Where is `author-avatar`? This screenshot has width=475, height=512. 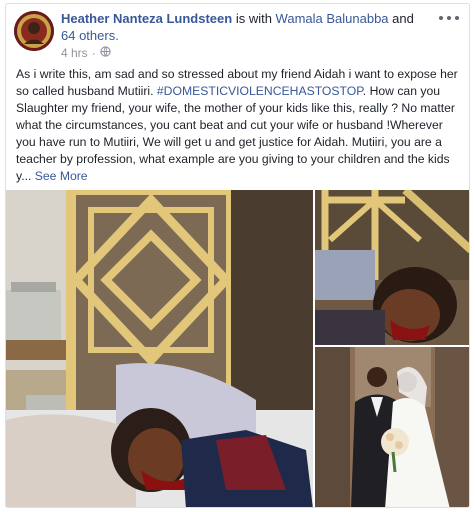
author-avatar is located at coordinates (34, 31).